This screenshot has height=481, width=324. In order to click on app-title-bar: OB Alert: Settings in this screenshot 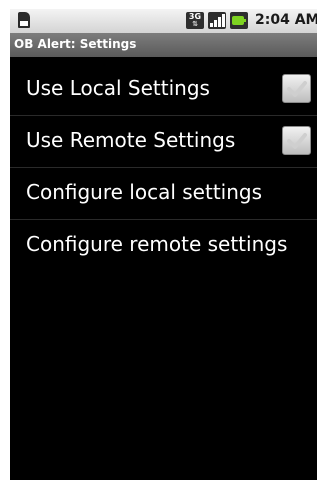, I will do `click(163, 45)`.